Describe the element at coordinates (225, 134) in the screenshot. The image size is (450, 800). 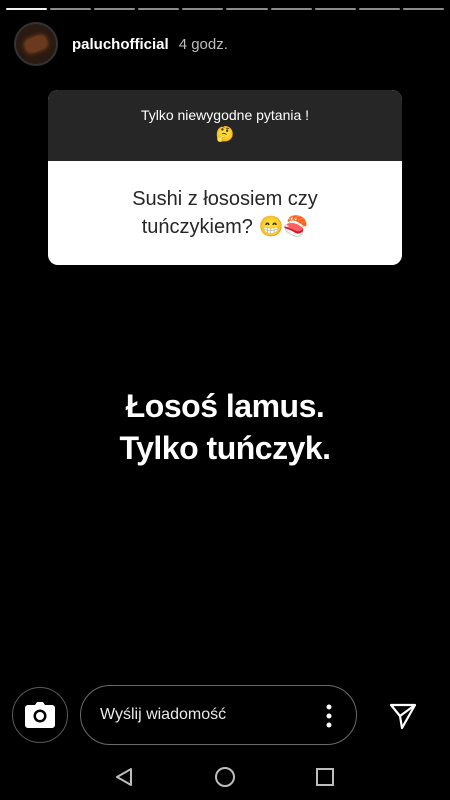
I see `thinking-emoji: 🤔` at that location.